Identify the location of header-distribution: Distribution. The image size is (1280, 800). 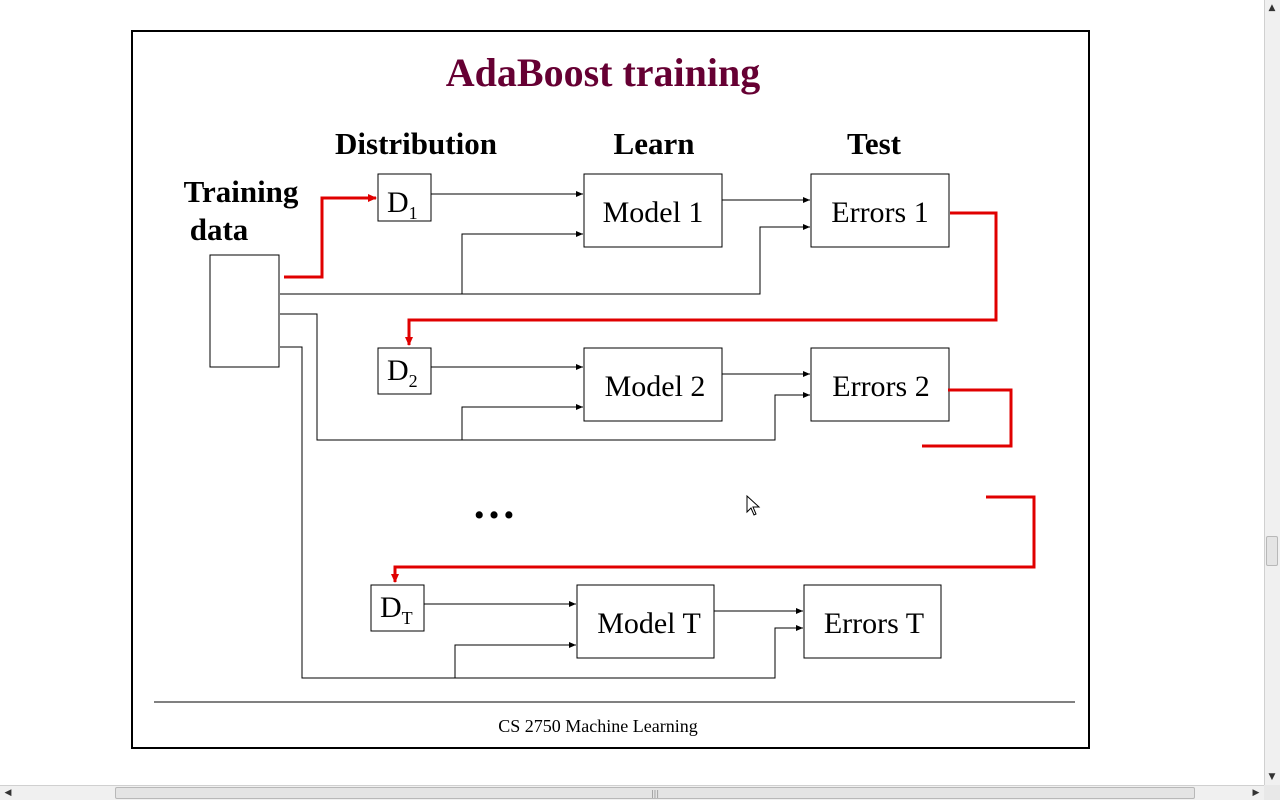
(416, 143).